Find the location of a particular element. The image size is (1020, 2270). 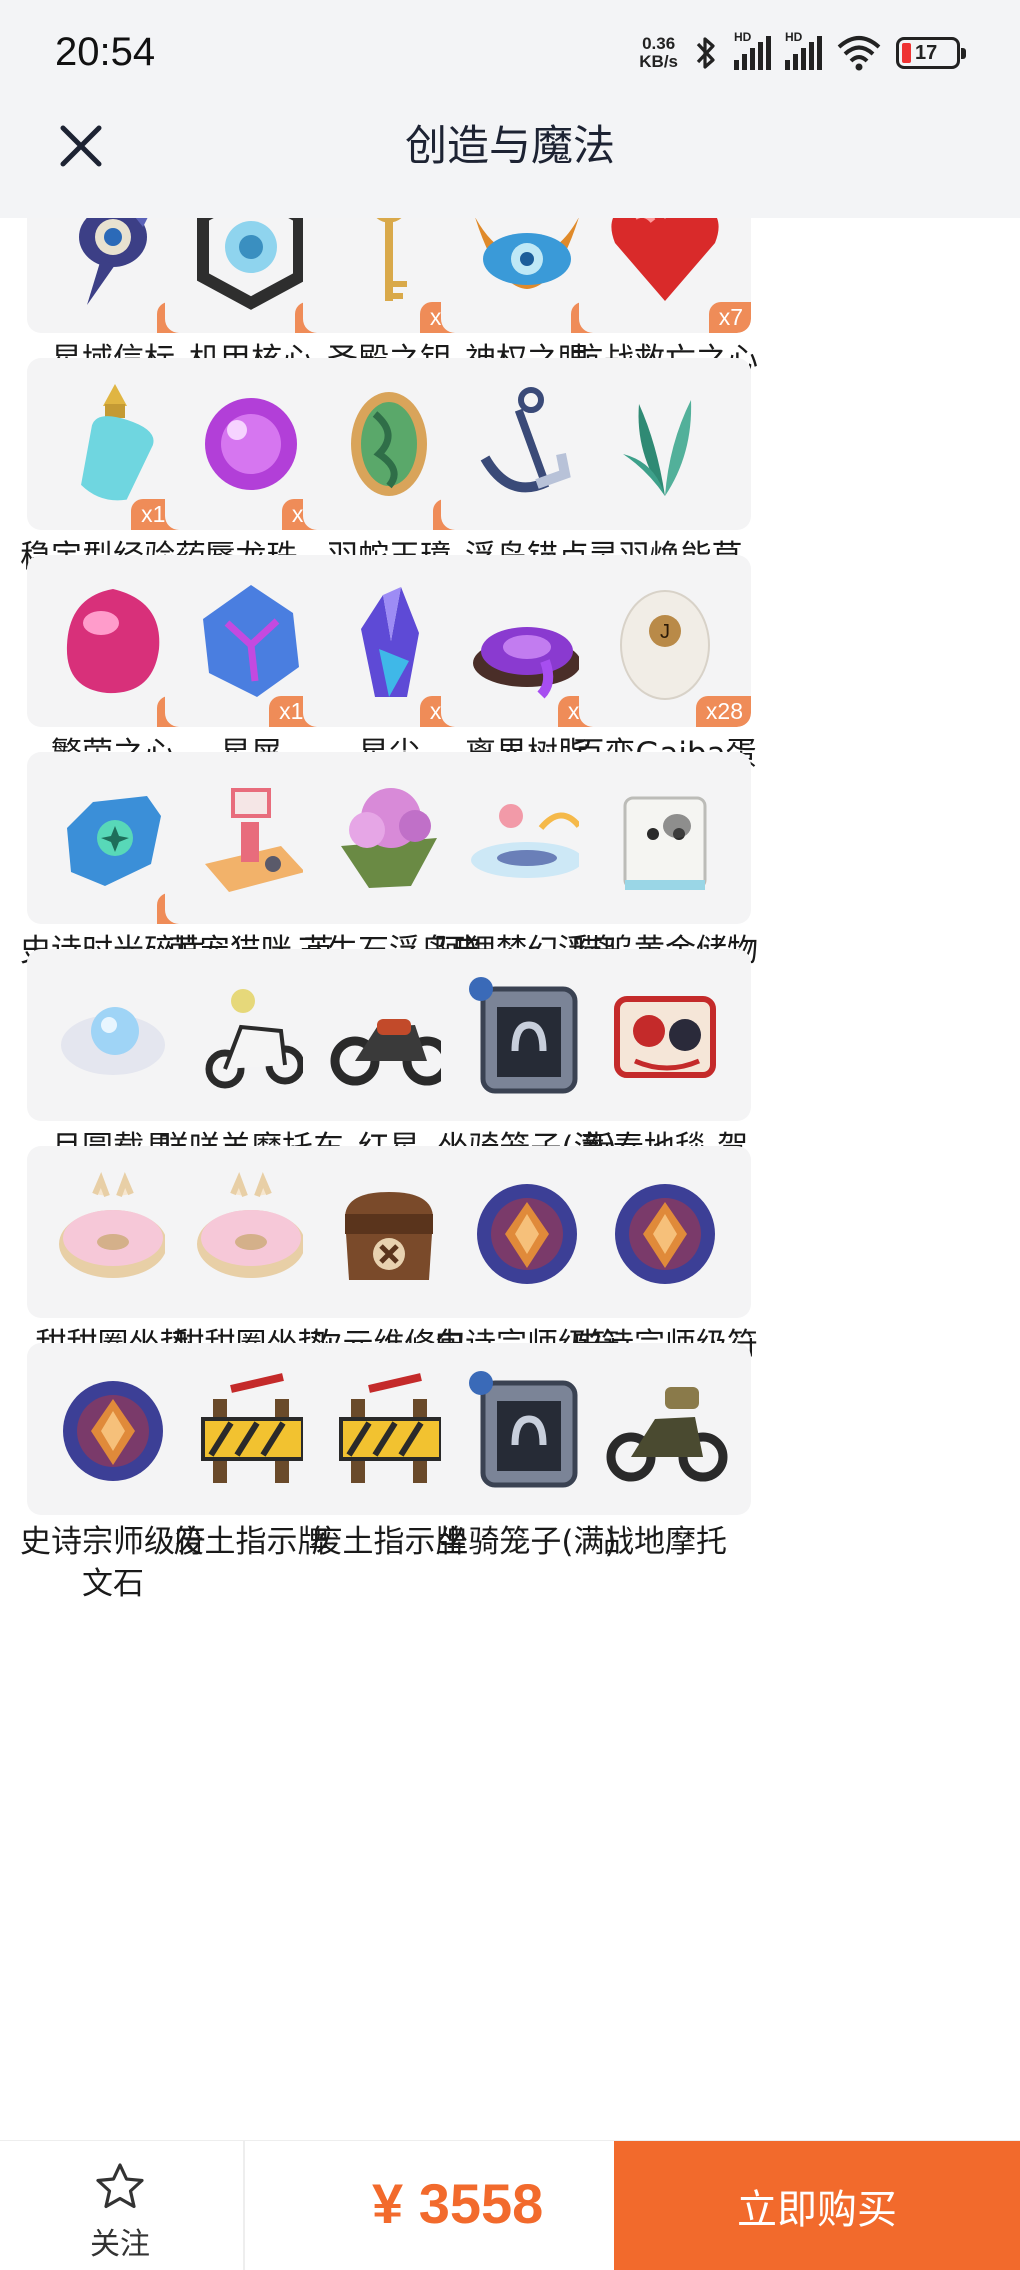

item-card: 喵呜黄金储物柜 is located at coordinates (670, 881).